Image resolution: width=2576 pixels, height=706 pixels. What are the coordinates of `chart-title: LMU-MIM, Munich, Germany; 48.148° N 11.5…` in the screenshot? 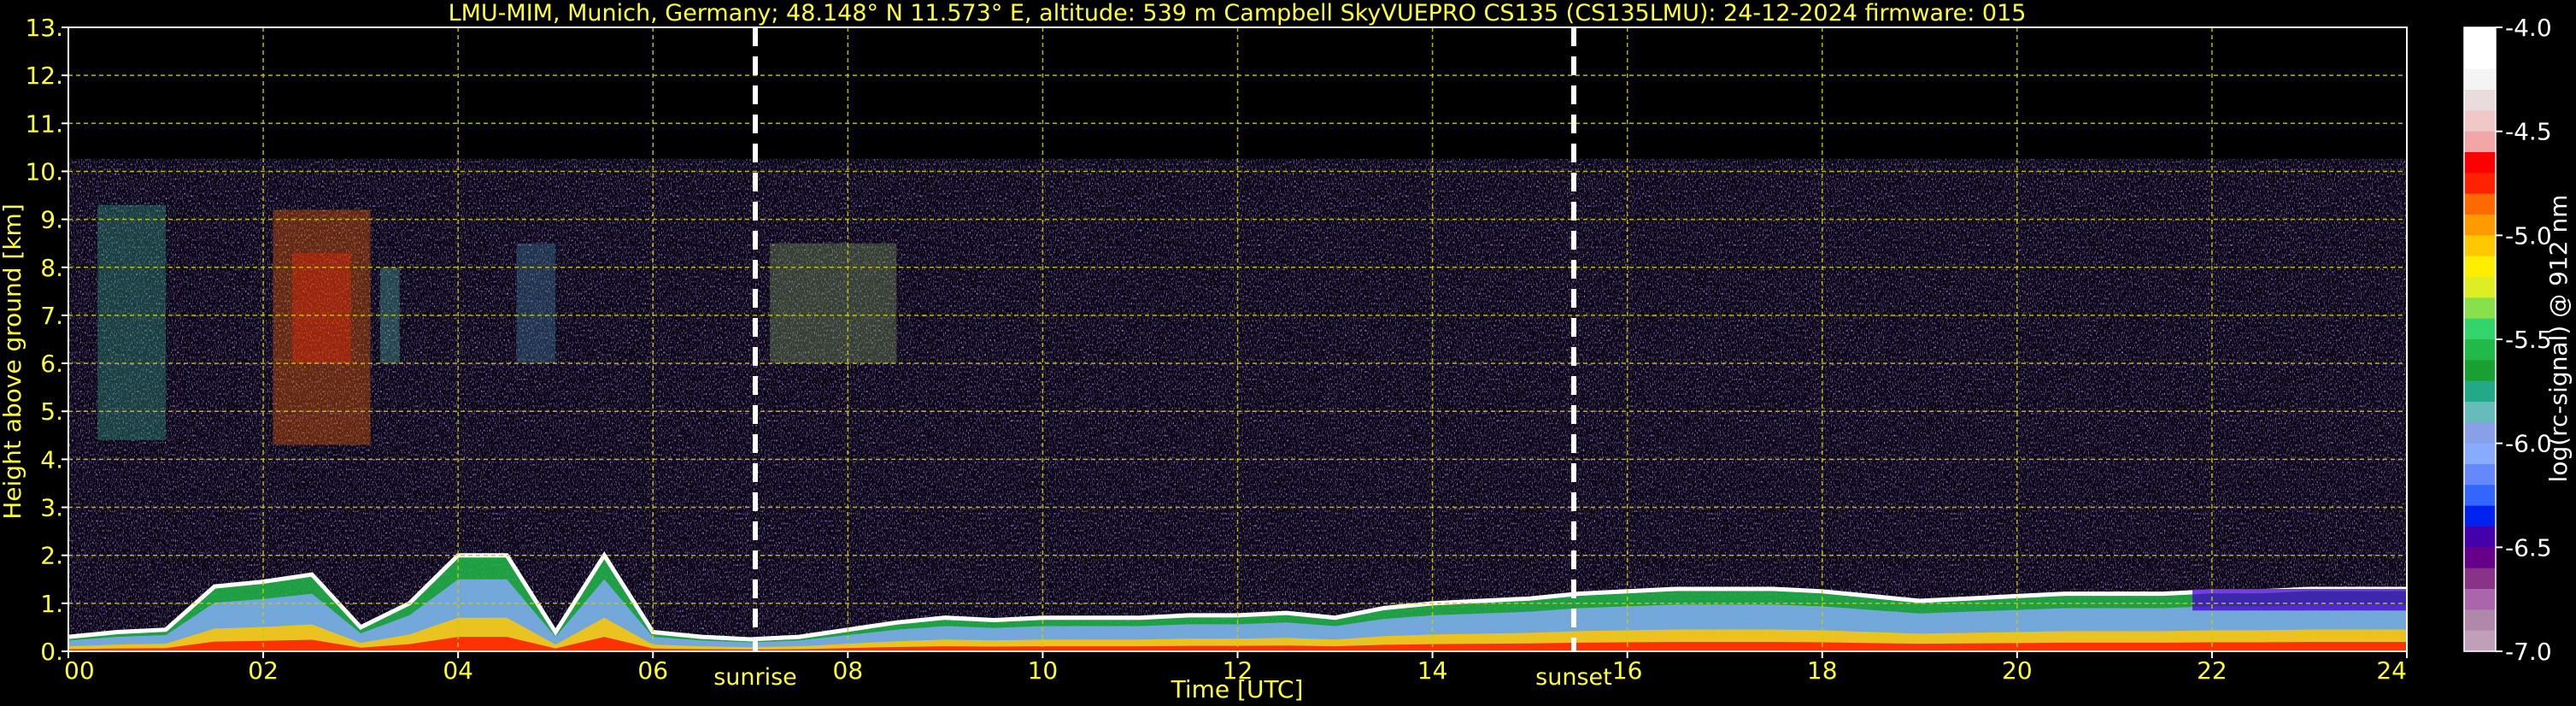 It's located at (1238, 13).